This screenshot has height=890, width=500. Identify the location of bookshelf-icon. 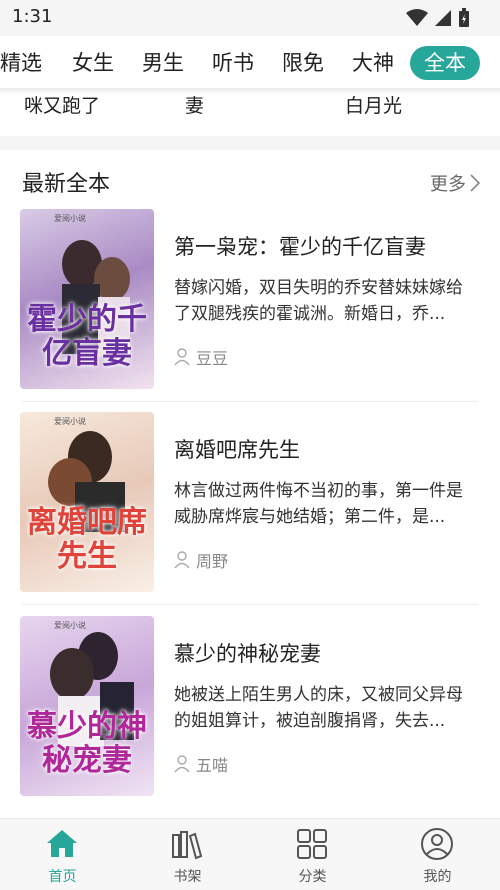
(187, 845).